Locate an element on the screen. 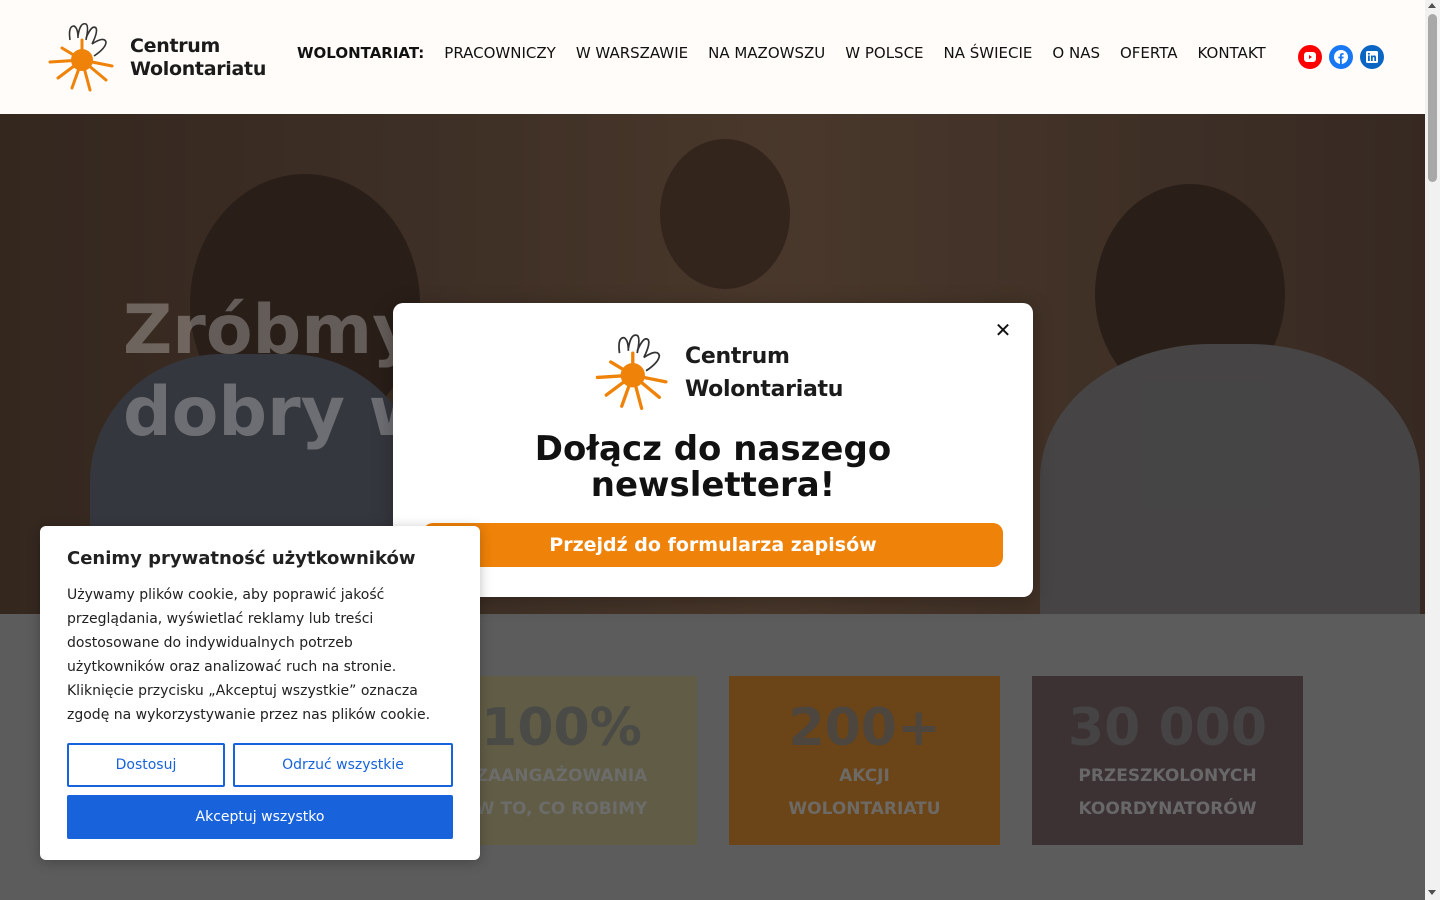  stat-label-line-1: AKCJI is located at coordinates (864, 776).